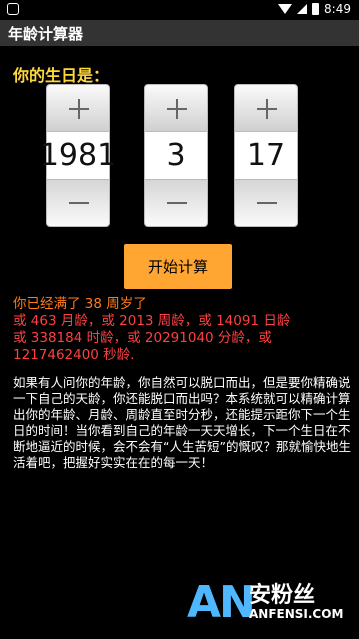  What do you see at coordinates (179, 33) in the screenshot?
I see `app-title-bar: 年龄计算器` at bounding box center [179, 33].